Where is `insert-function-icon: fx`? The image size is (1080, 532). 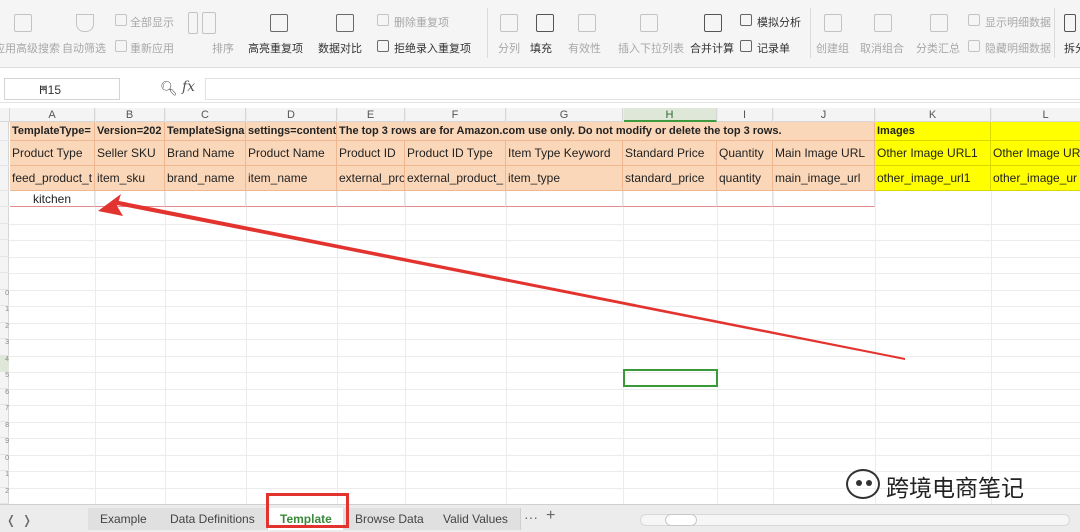
insert-function-icon: fx is located at coordinates (188, 87).